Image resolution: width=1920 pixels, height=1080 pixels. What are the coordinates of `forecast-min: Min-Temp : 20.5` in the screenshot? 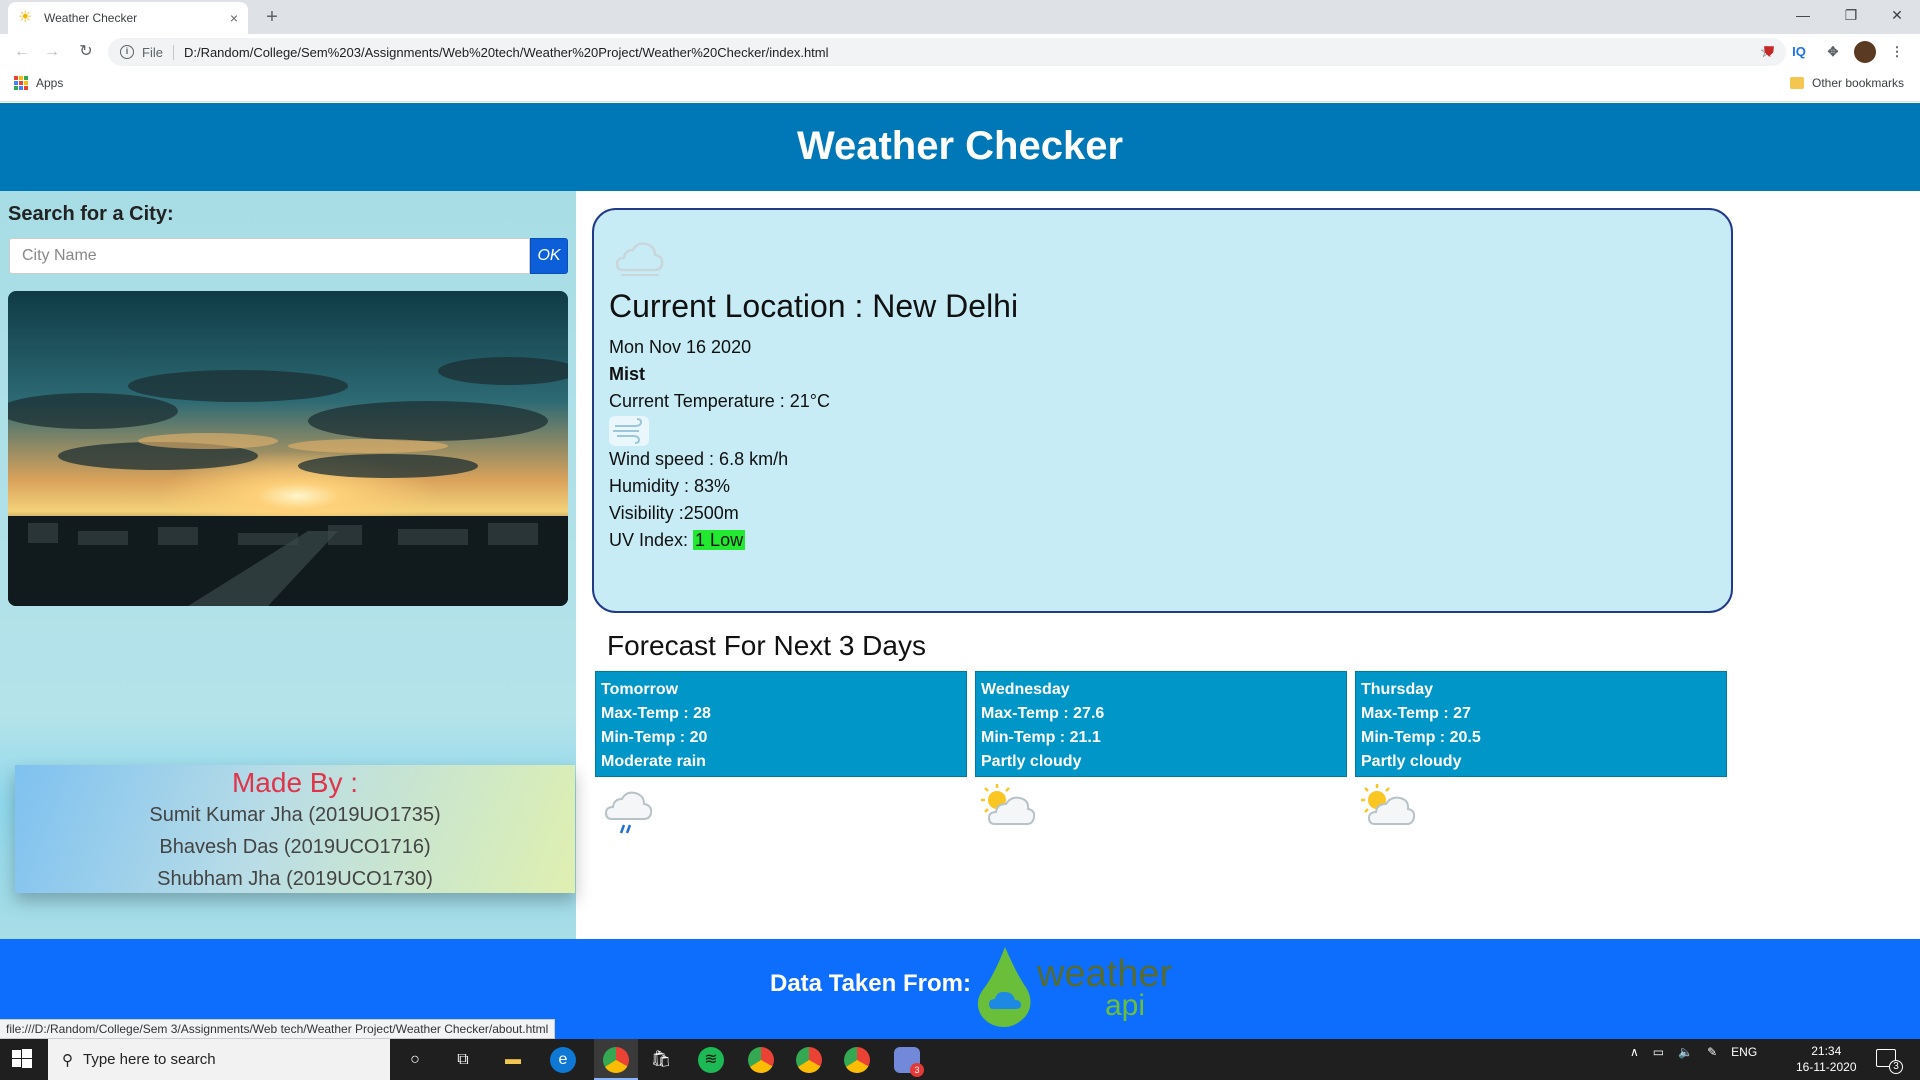 It's located at (1421, 737).